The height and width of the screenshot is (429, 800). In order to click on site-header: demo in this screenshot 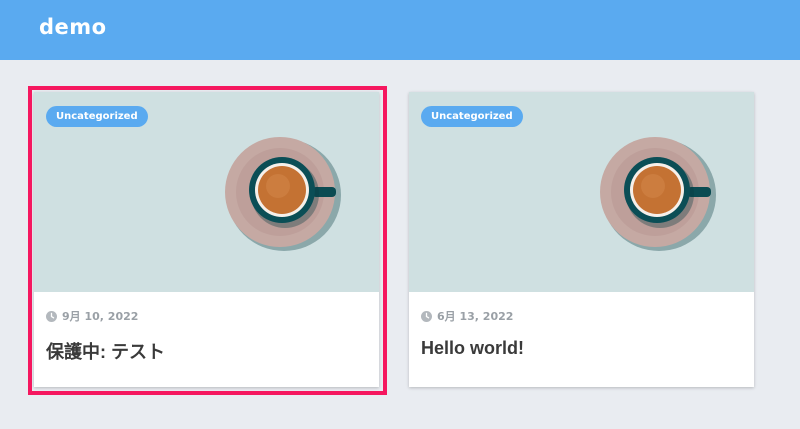, I will do `click(400, 30)`.